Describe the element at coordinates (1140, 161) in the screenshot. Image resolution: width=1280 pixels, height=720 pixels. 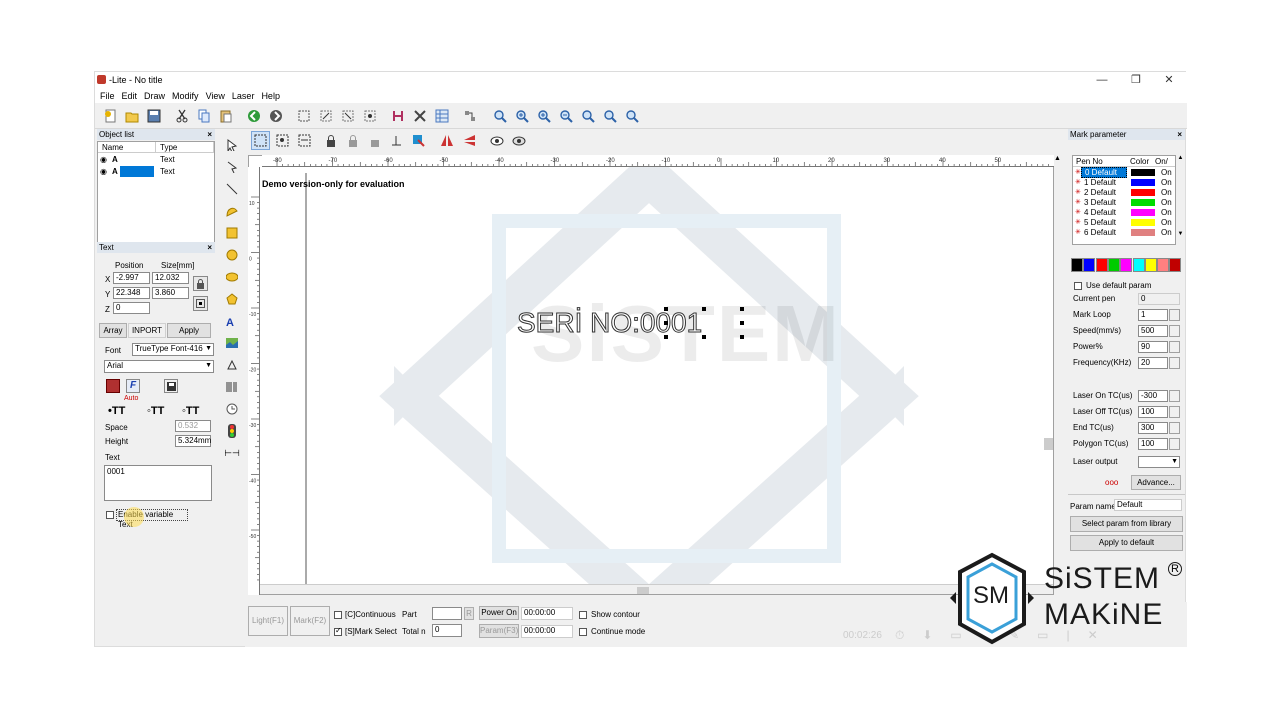
I see `column-color: Color` at that location.